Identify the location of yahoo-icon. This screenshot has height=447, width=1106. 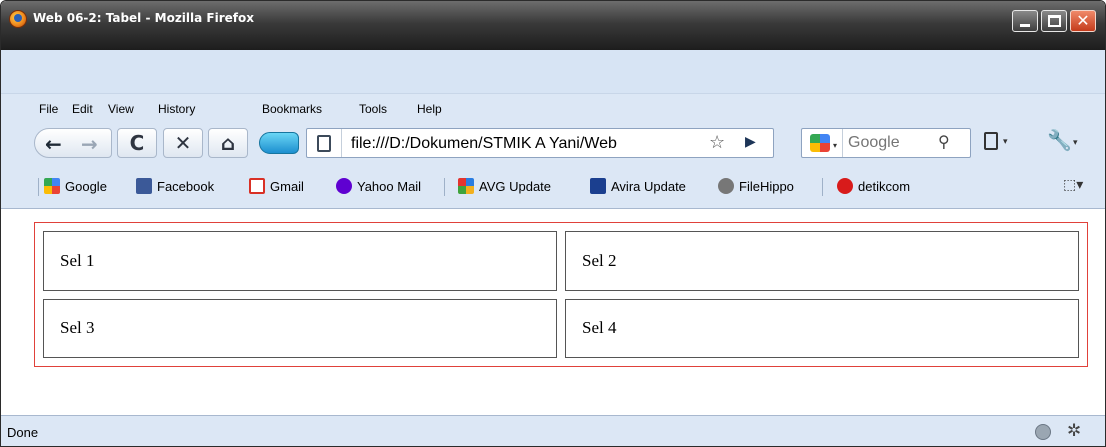
(344, 186).